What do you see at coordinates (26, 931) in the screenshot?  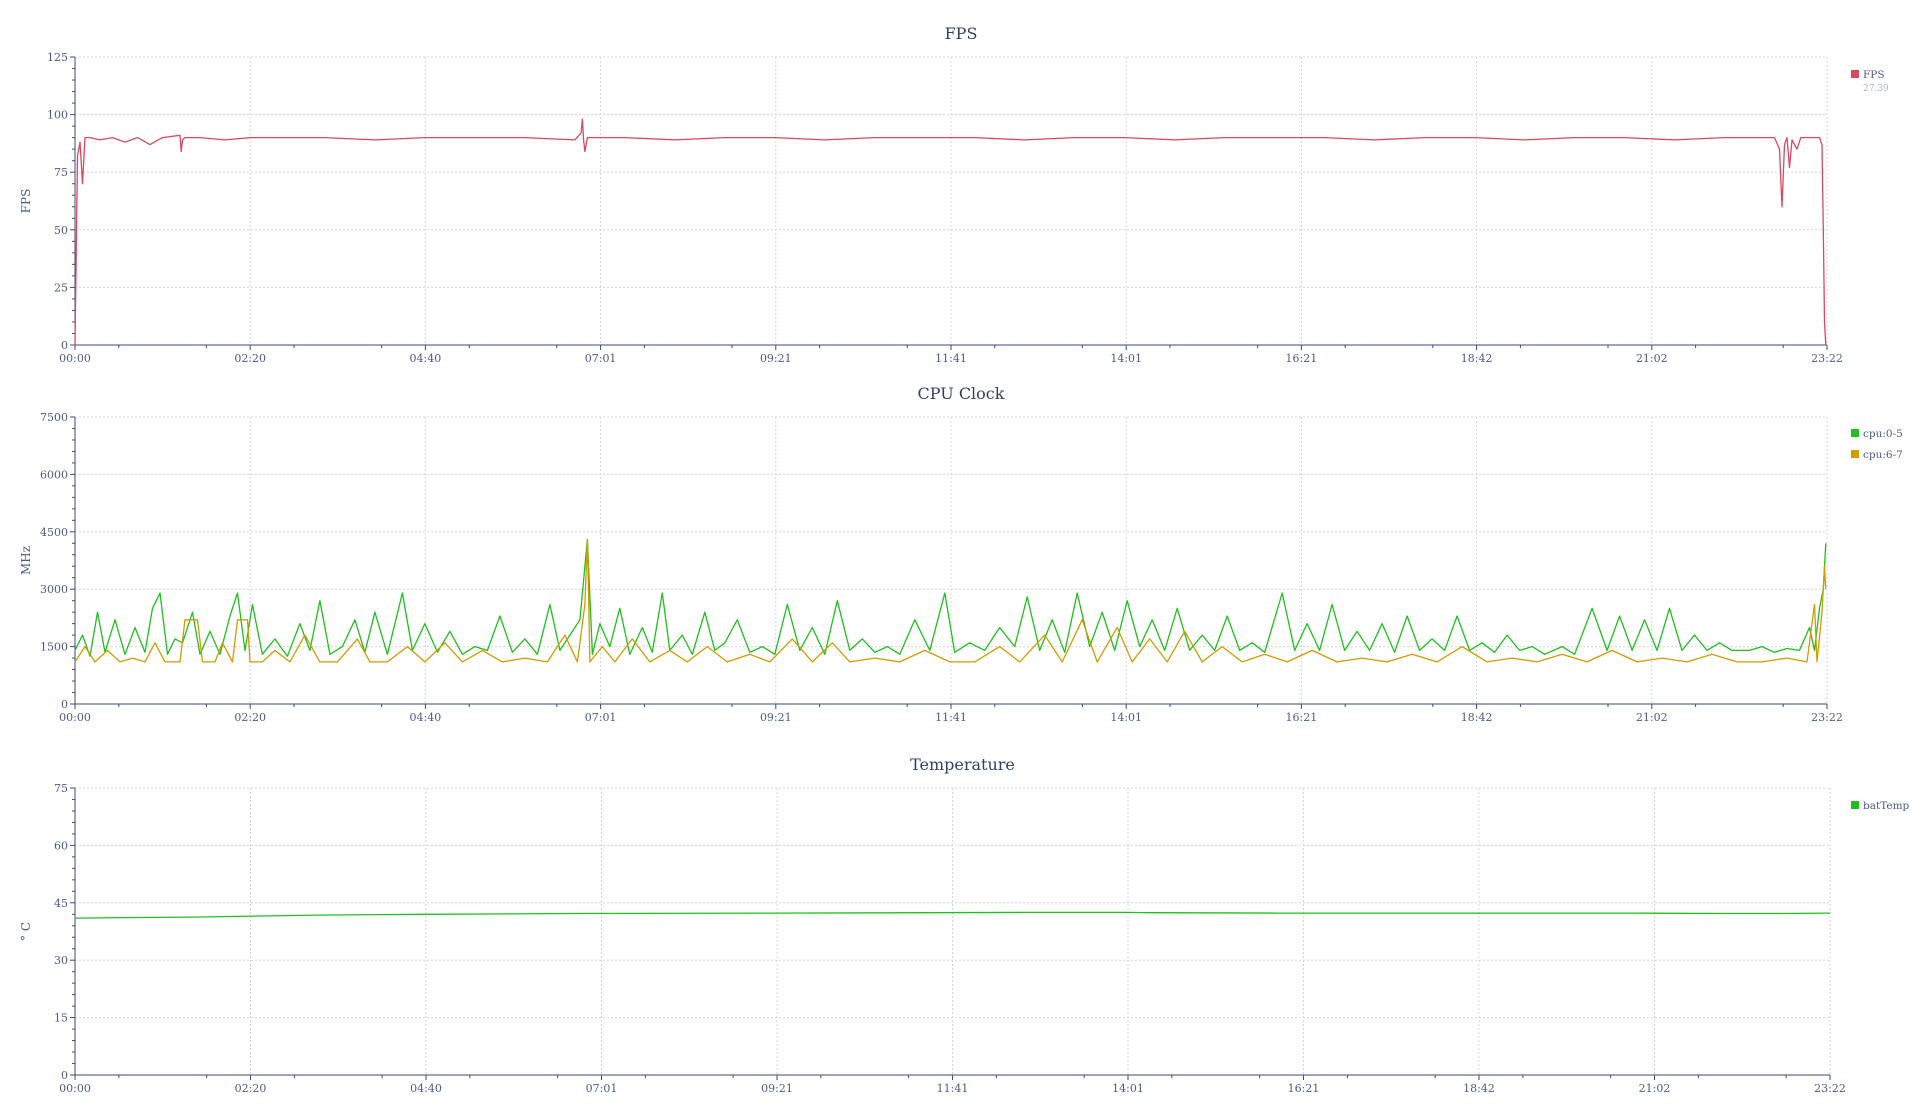 I see `y-axis-label: ° C` at bounding box center [26, 931].